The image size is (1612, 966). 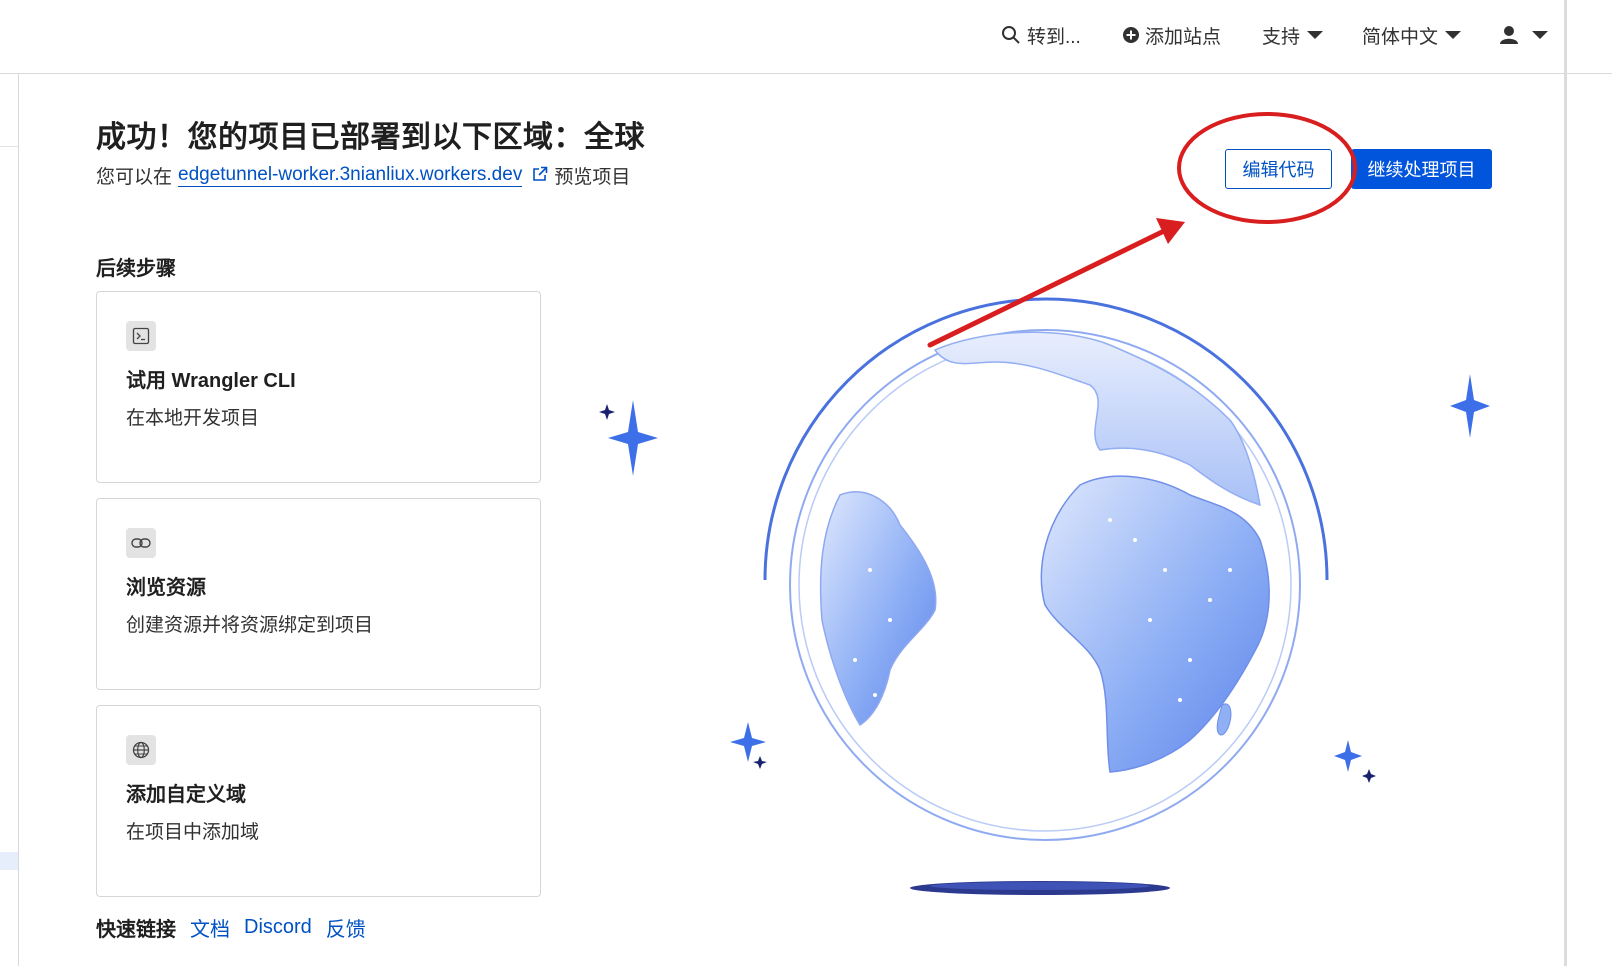 I want to click on docs-link: 文档, so click(x=210, y=927).